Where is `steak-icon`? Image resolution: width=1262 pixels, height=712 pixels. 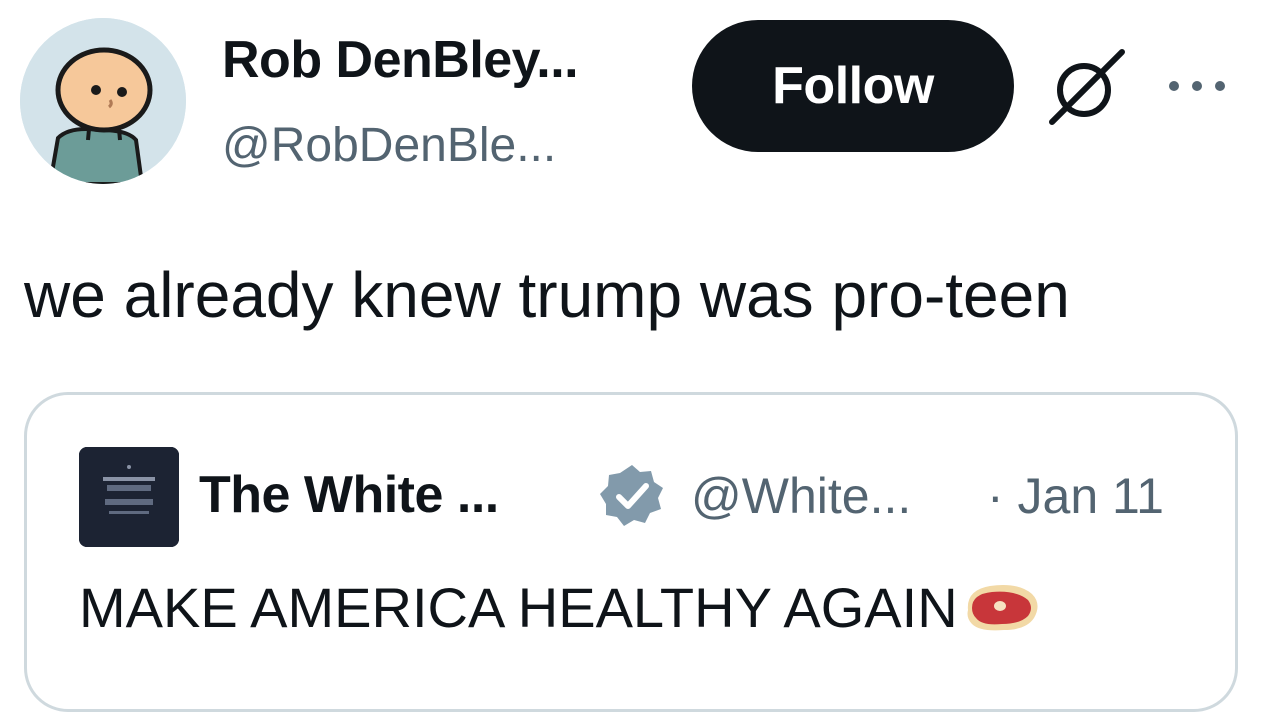 steak-icon is located at coordinates (1002, 608).